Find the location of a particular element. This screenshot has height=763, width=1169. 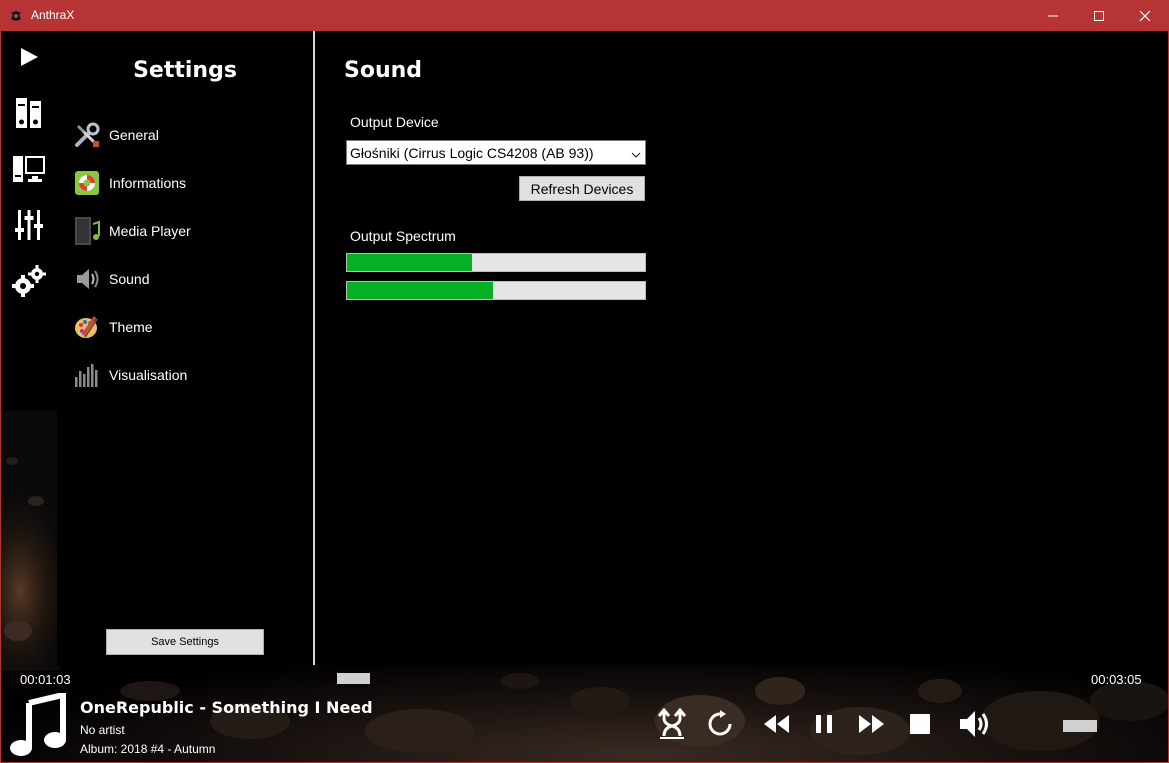

palette-icon is located at coordinates (87, 327).